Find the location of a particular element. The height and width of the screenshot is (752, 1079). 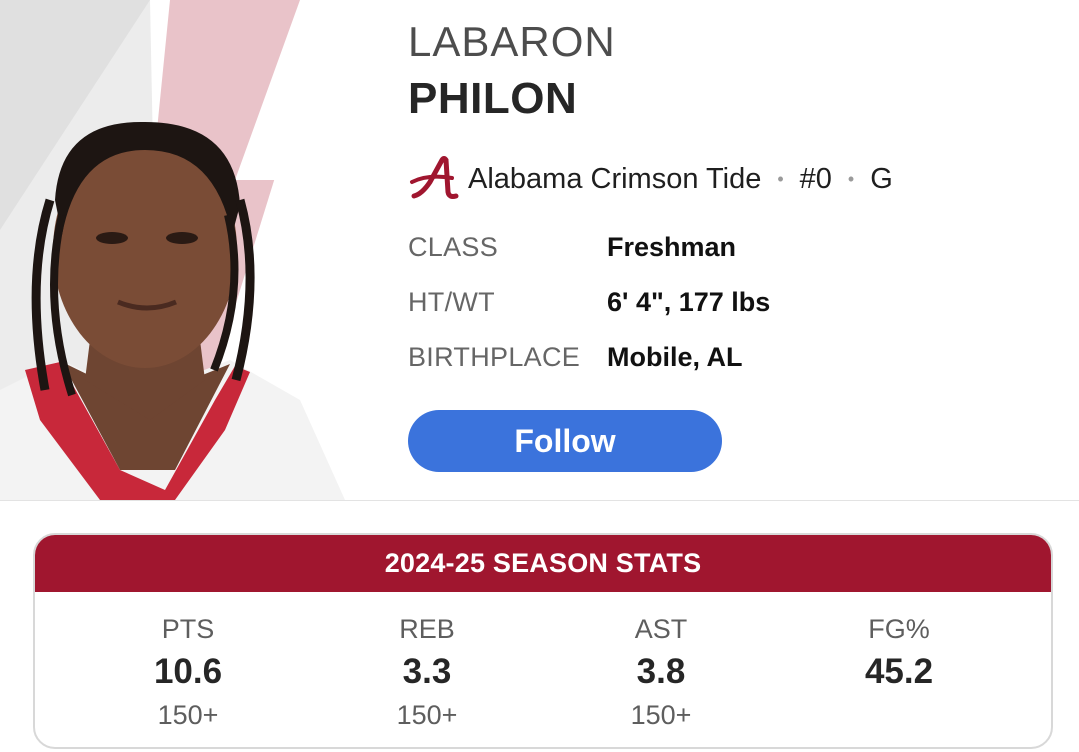

divider is located at coordinates (539, 500).